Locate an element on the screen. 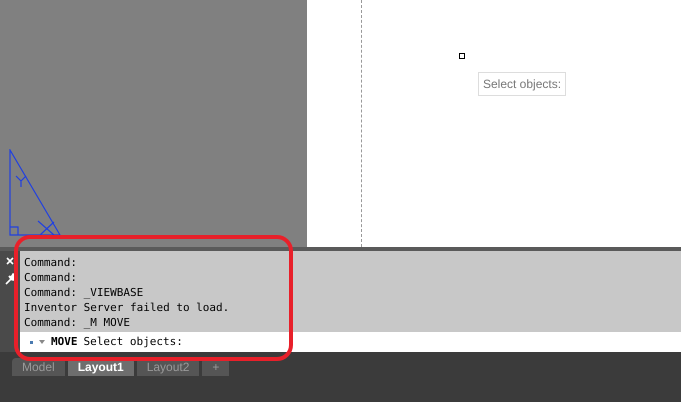  command-name: MOVE is located at coordinates (64, 342).